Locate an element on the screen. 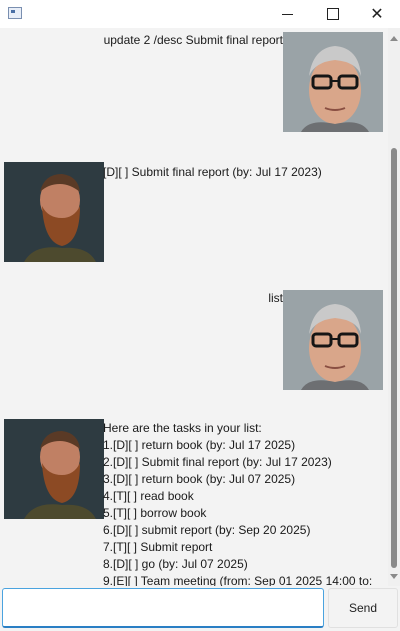 The height and width of the screenshot is (631, 400). window-icon is located at coordinates (15, 13).